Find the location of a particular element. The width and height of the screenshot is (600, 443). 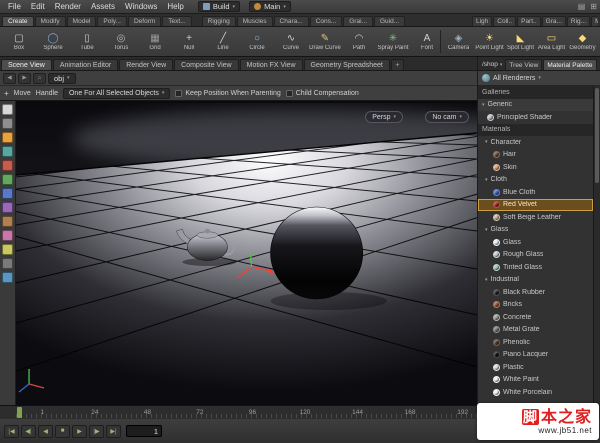

playback-button: |▶ is located at coordinates (96, 431).